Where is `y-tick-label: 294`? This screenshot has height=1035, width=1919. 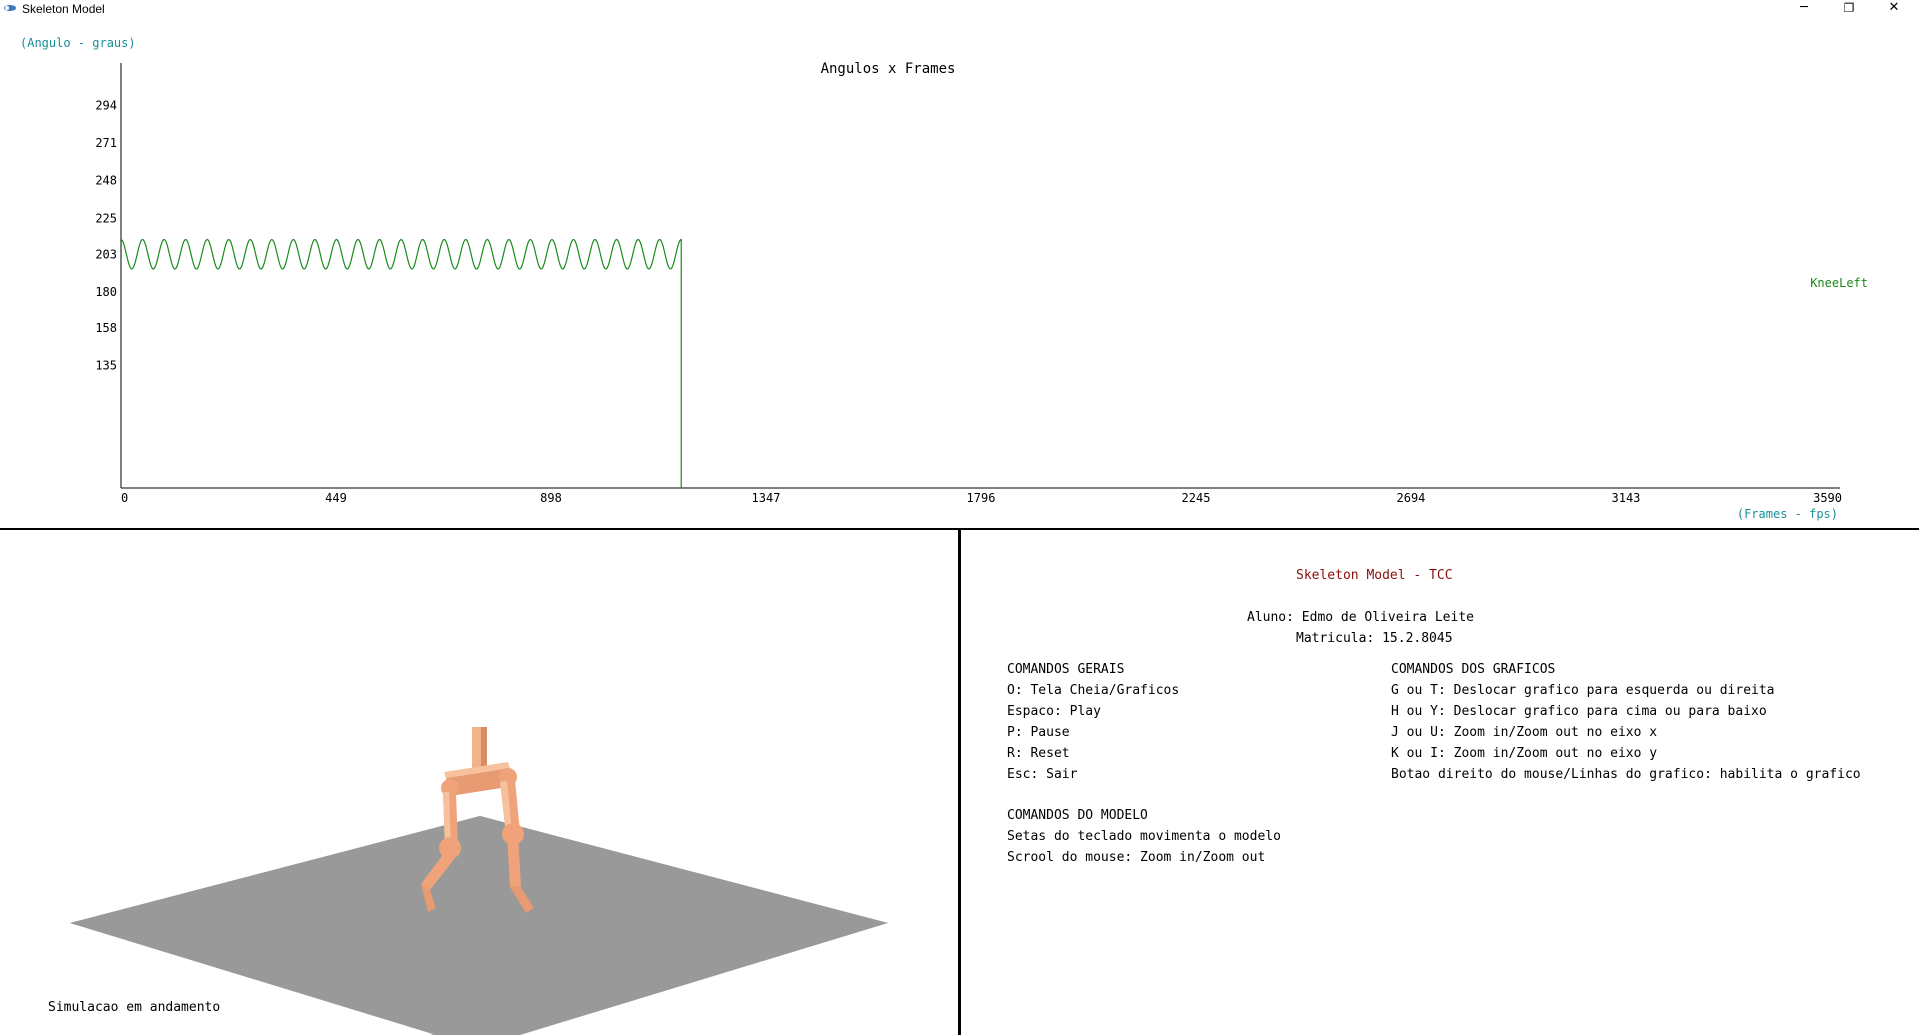
y-tick-label: 294 is located at coordinates (106, 106).